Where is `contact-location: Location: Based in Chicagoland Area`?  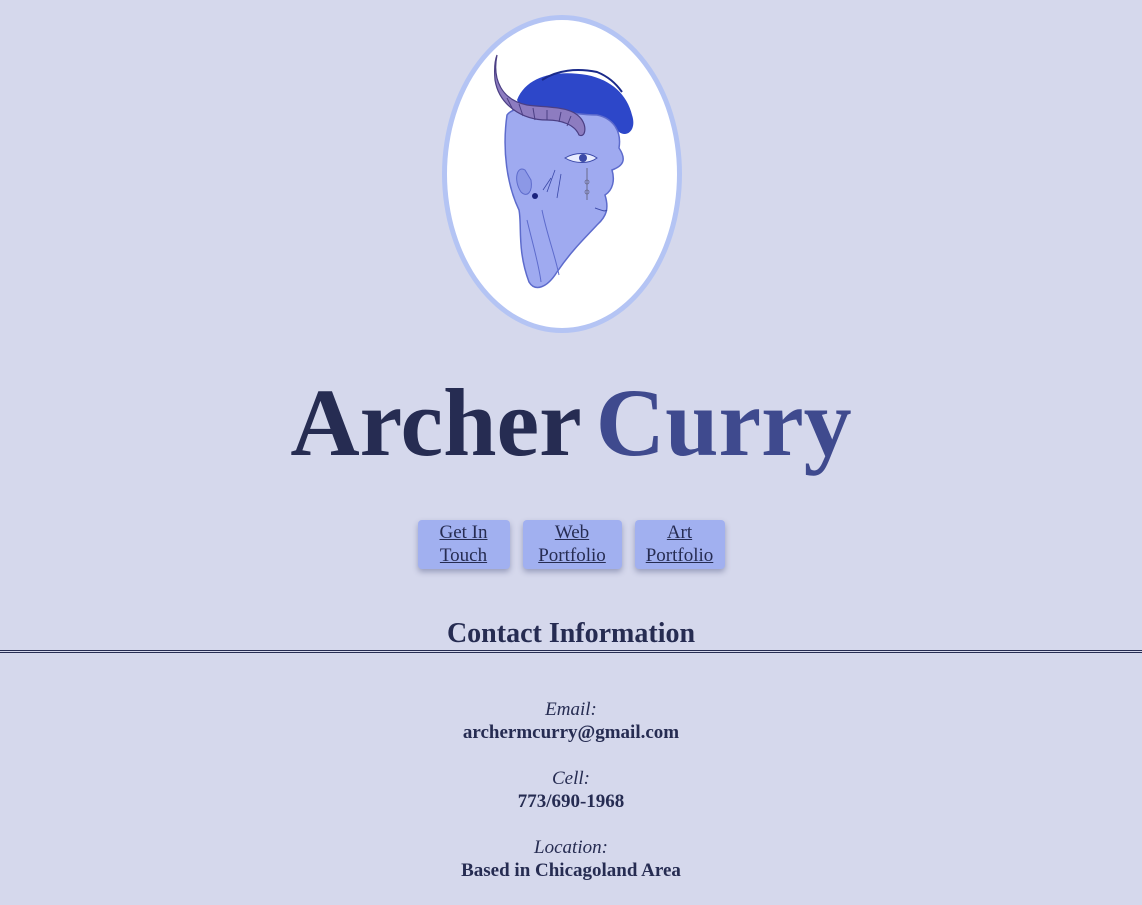
contact-location: Location: Based in Chicagoland Area is located at coordinates (571, 859).